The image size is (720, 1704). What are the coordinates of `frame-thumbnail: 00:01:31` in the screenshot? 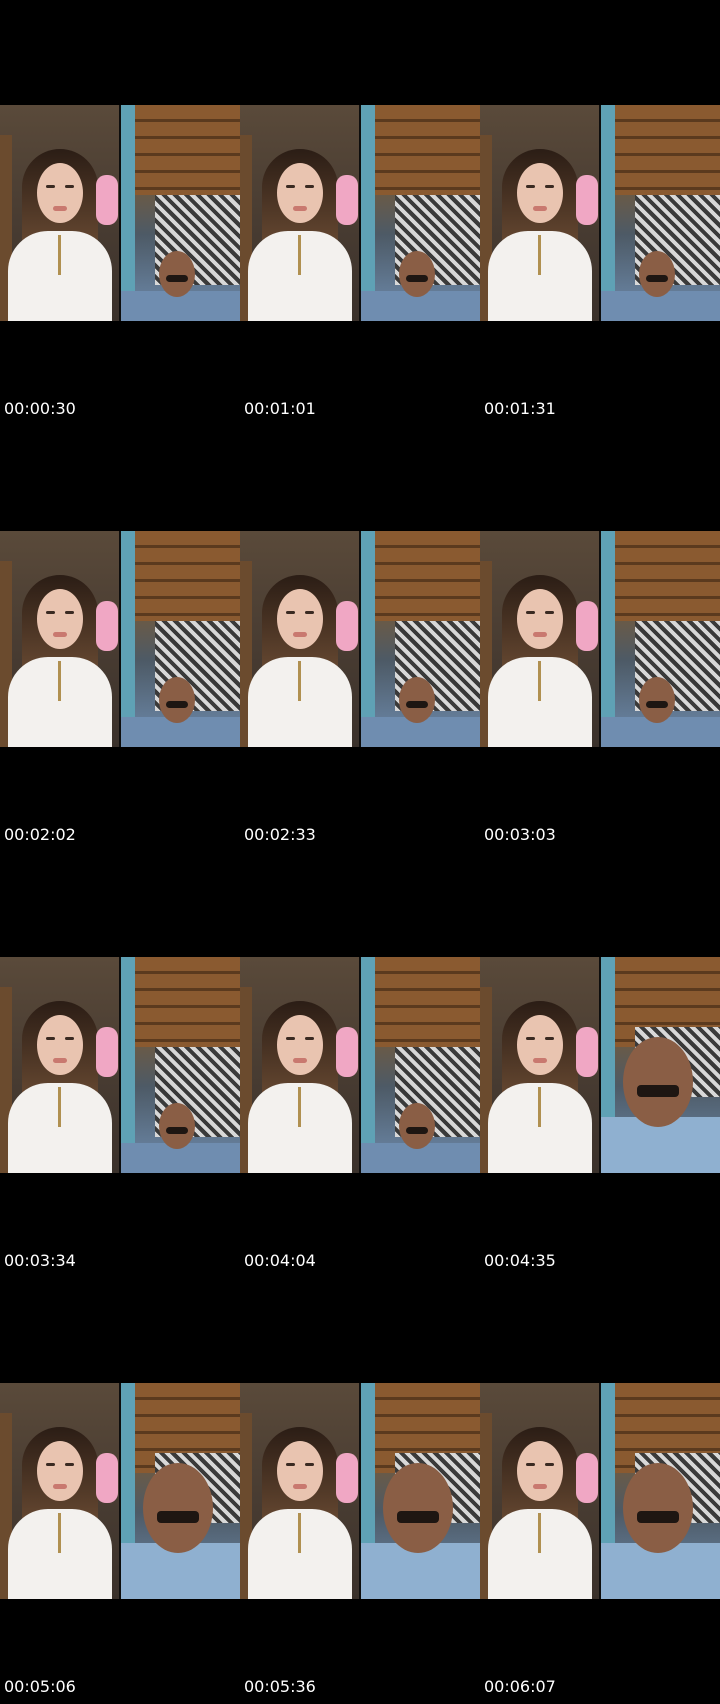 It's located at (600, 213).